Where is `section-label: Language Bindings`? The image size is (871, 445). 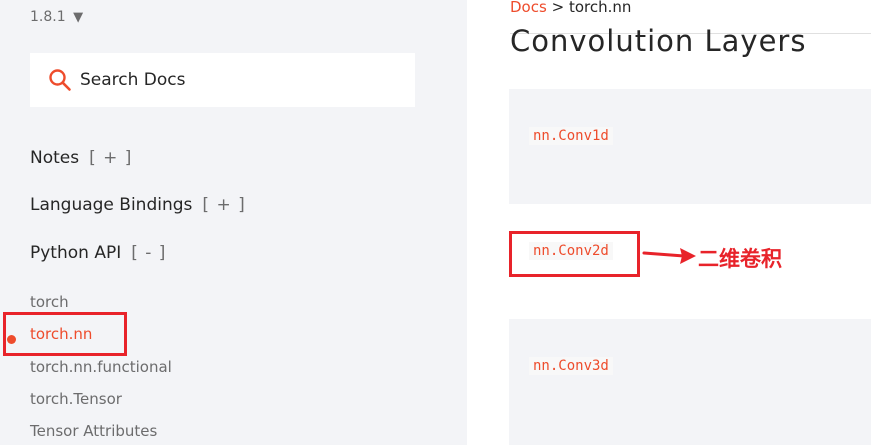
section-label: Language Bindings is located at coordinates (111, 205).